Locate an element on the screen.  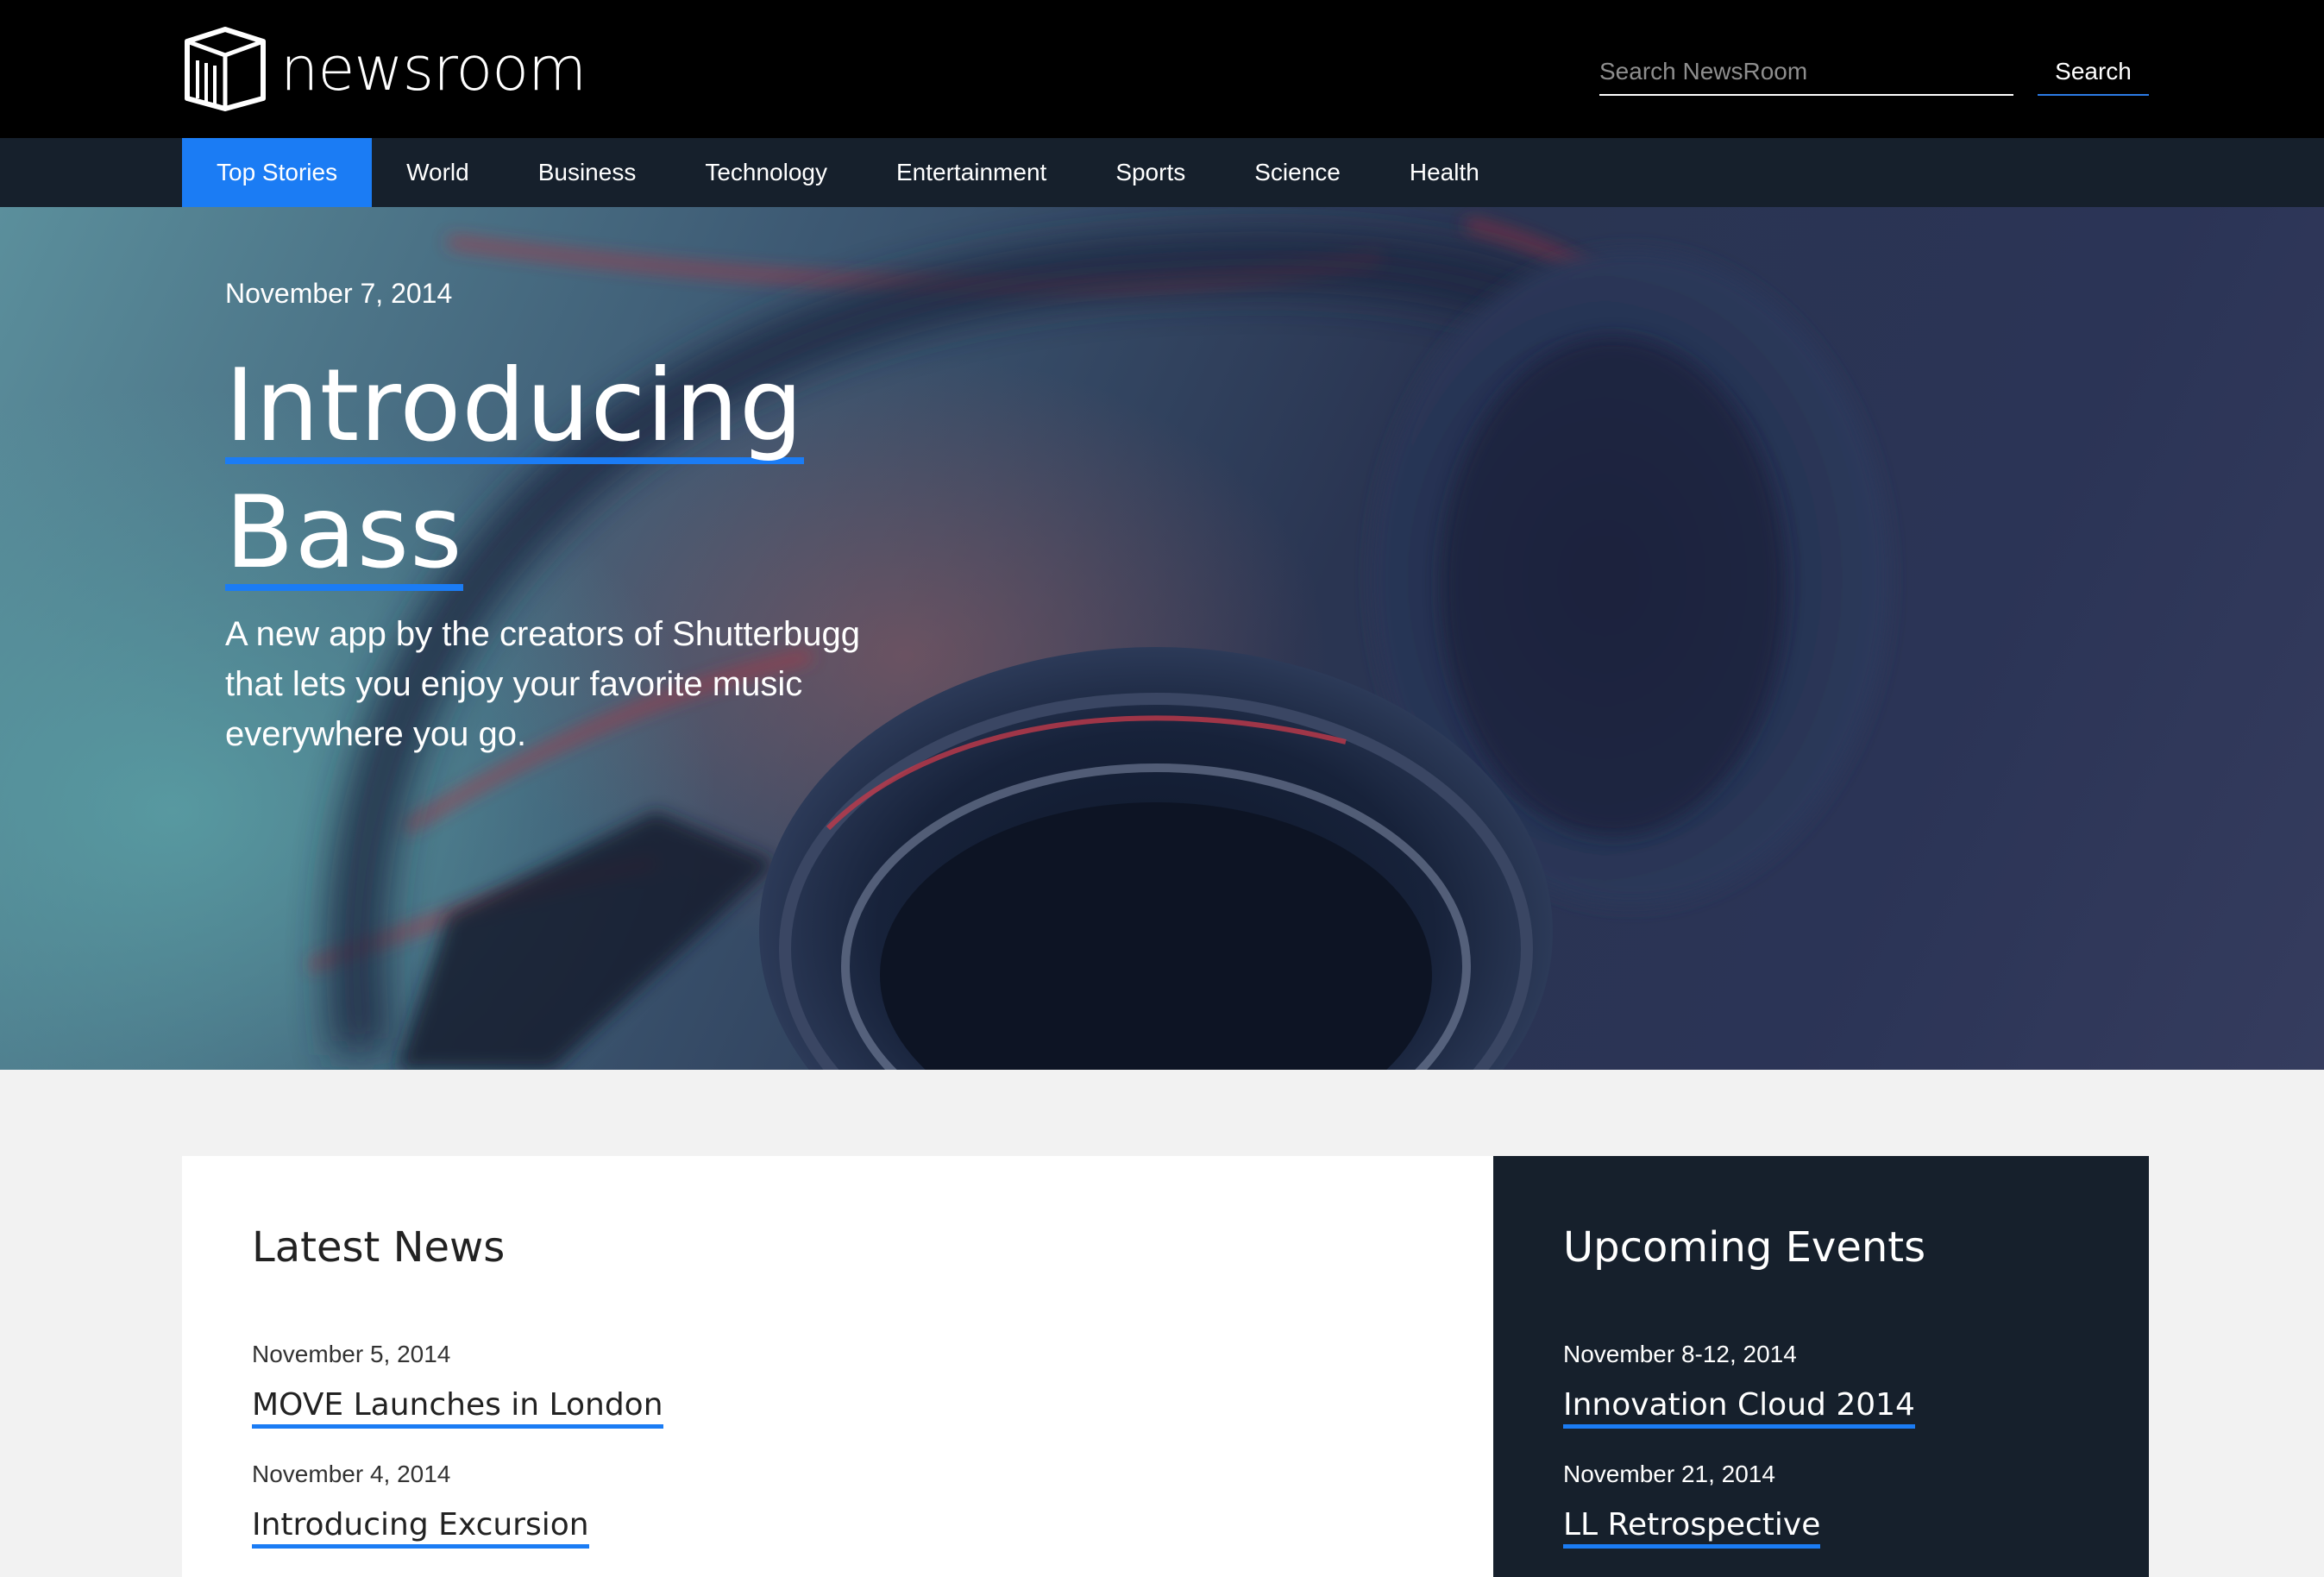
search-field-wrapper is located at coordinates (1806, 72).